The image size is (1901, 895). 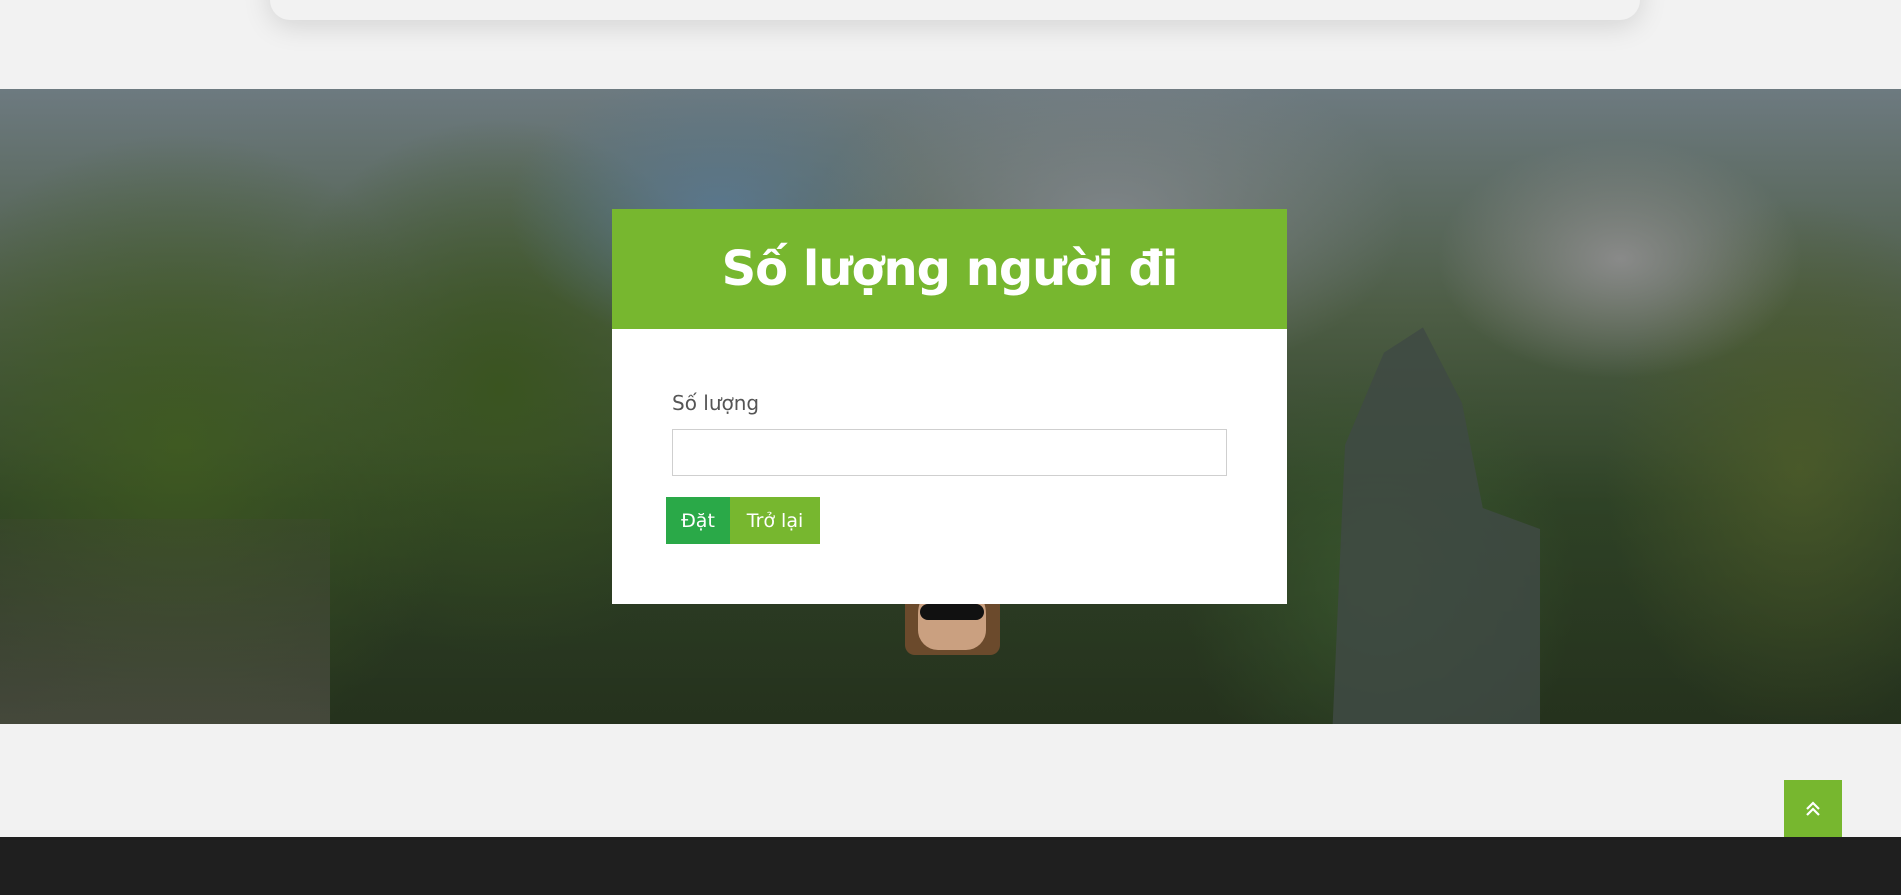 I want to click on rock-cliff, so click(x=165, y=621).